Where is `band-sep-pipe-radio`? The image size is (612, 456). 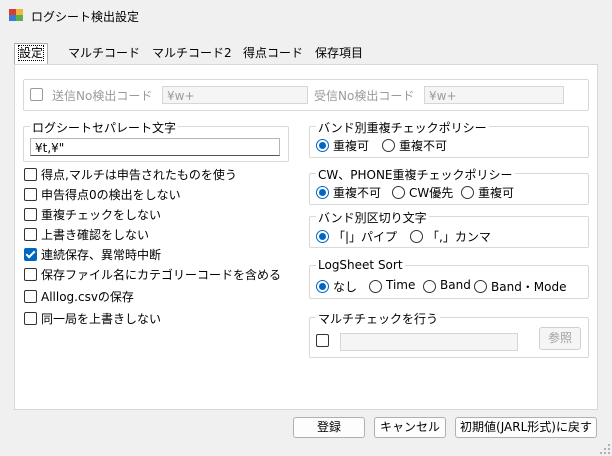 band-sep-pipe-radio is located at coordinates (322, 236).